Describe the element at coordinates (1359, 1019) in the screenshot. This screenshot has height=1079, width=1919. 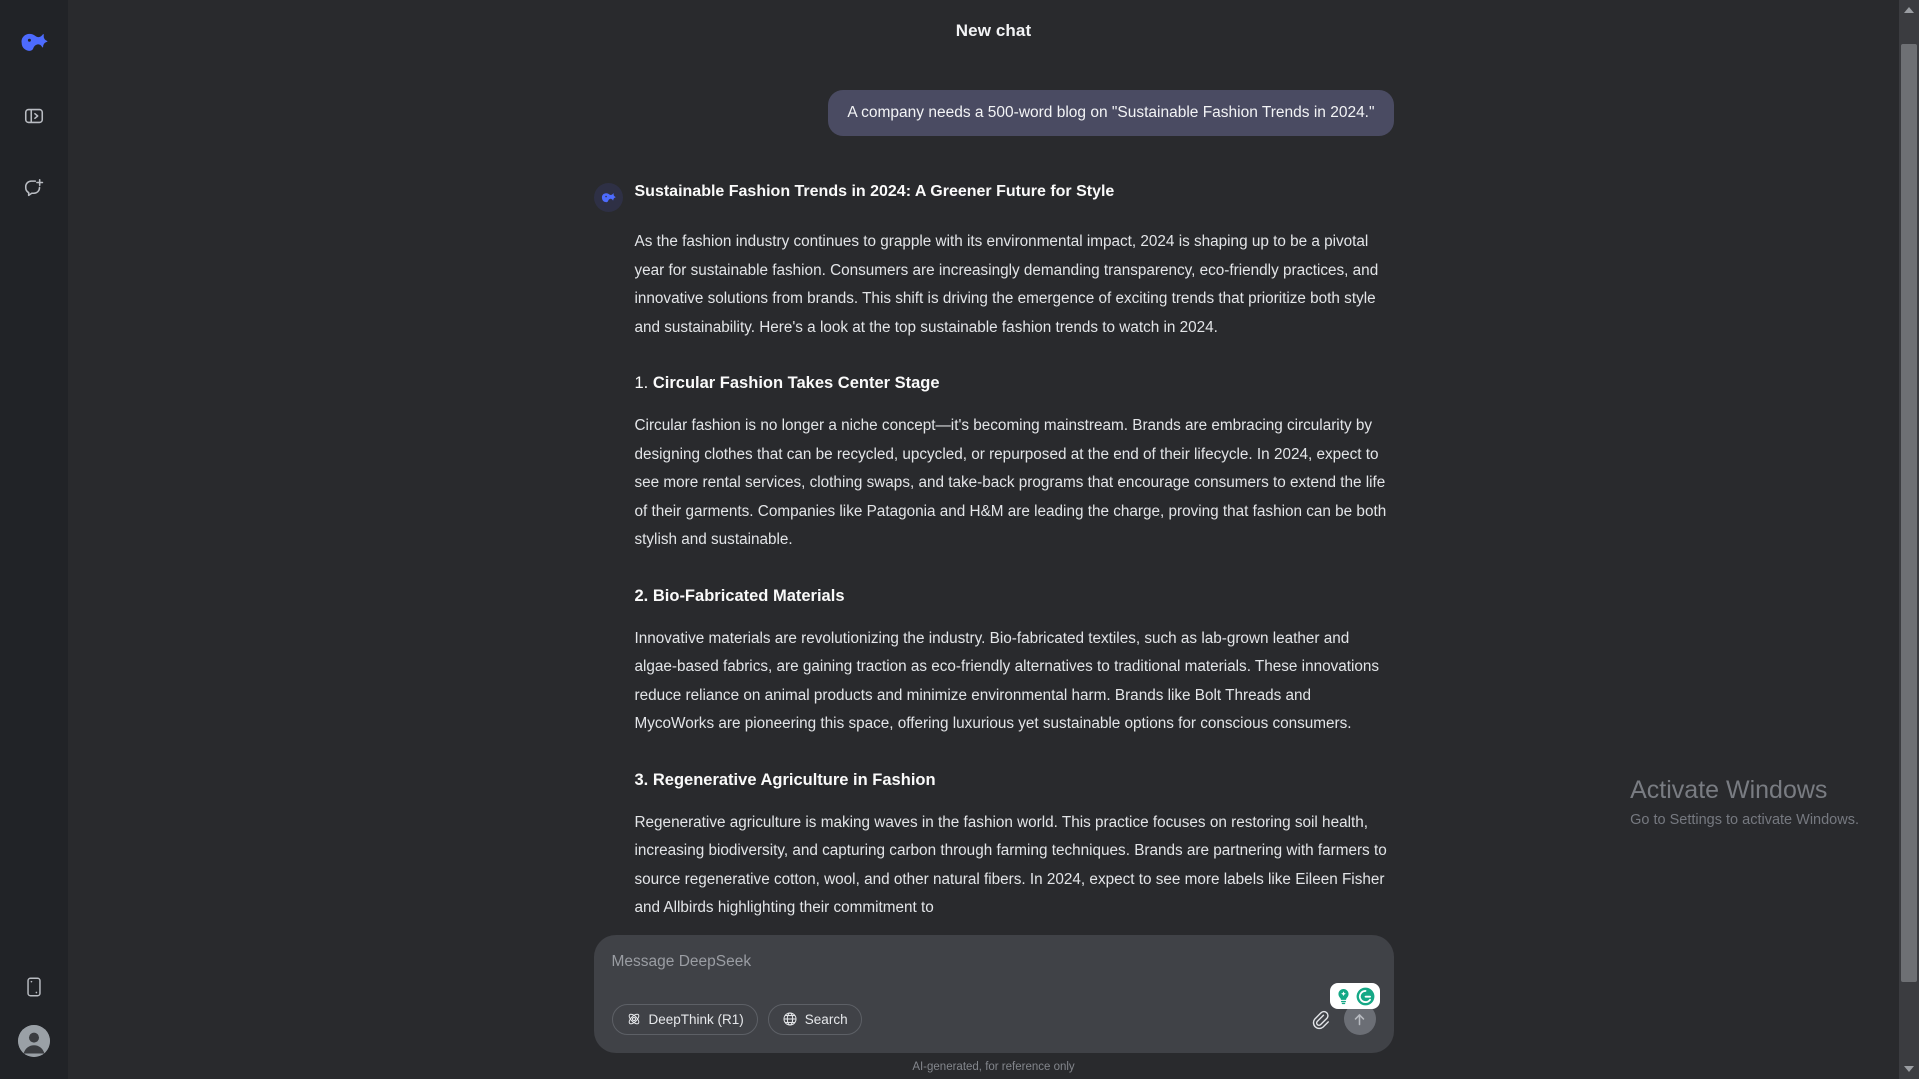
I see `arrow-up-icon` at that location.